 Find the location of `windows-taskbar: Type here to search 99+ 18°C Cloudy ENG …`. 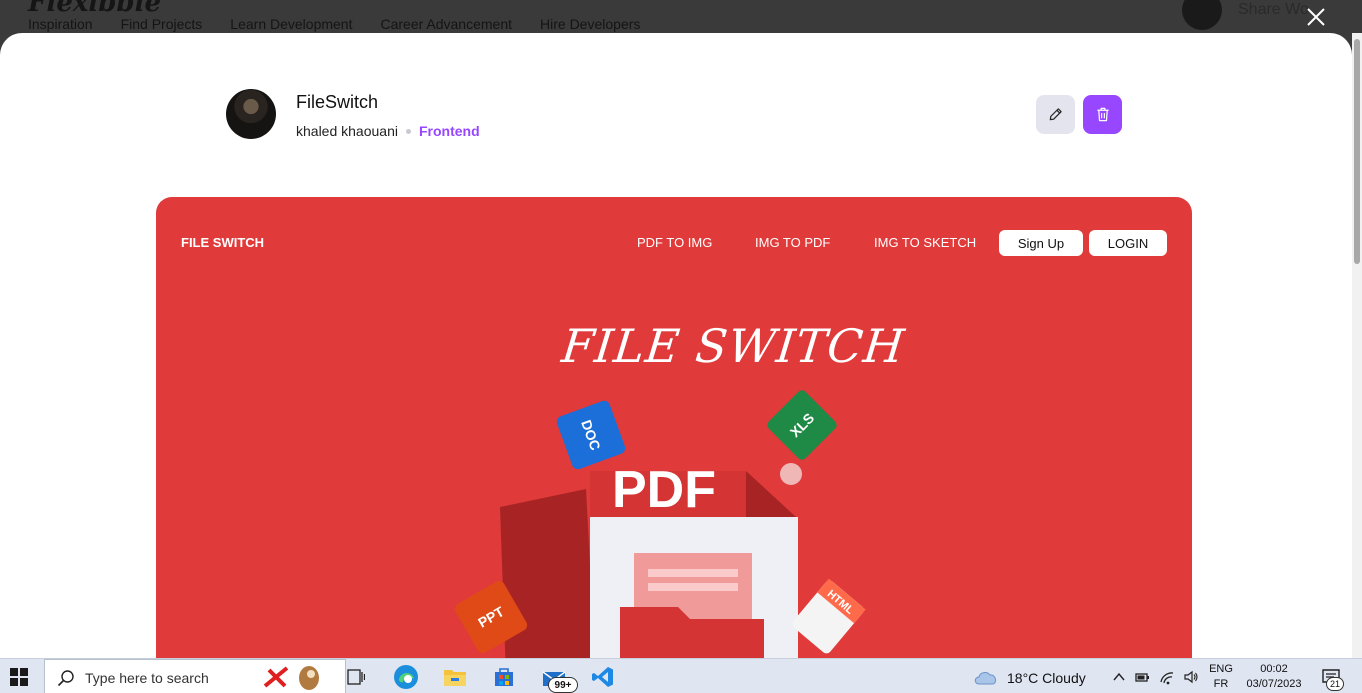

windows-taskbar: Type here to search 99+ 18°C Cloudy ENG … is located at coordinates (681, 675).